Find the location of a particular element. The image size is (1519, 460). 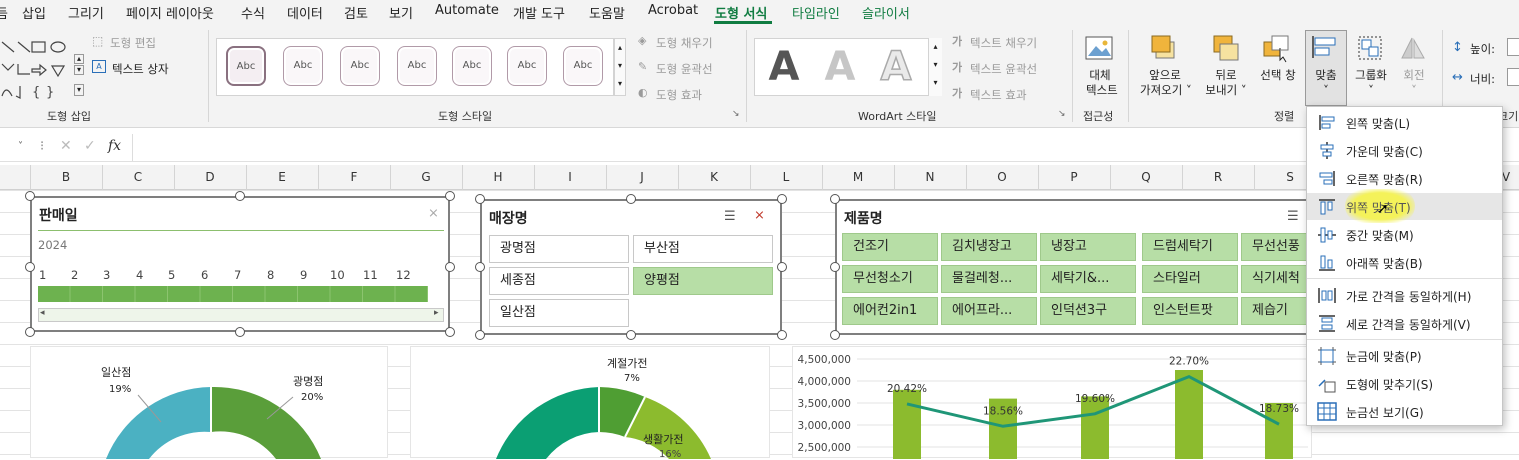

col-header: C is located at coordinates (138, 177).